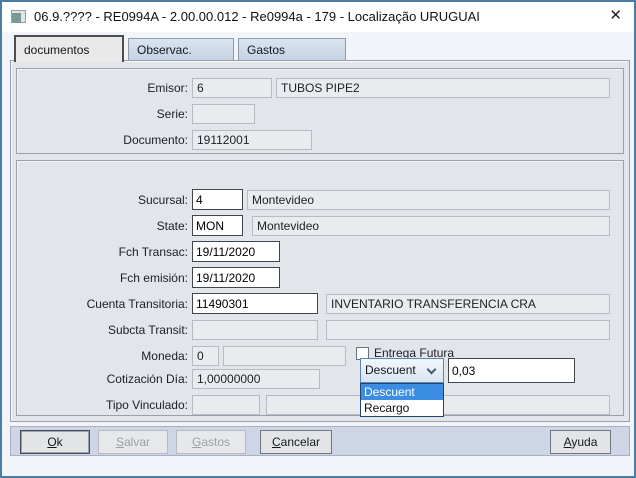  I want to click on cuenta-transitoria-input, so click(255, 303).